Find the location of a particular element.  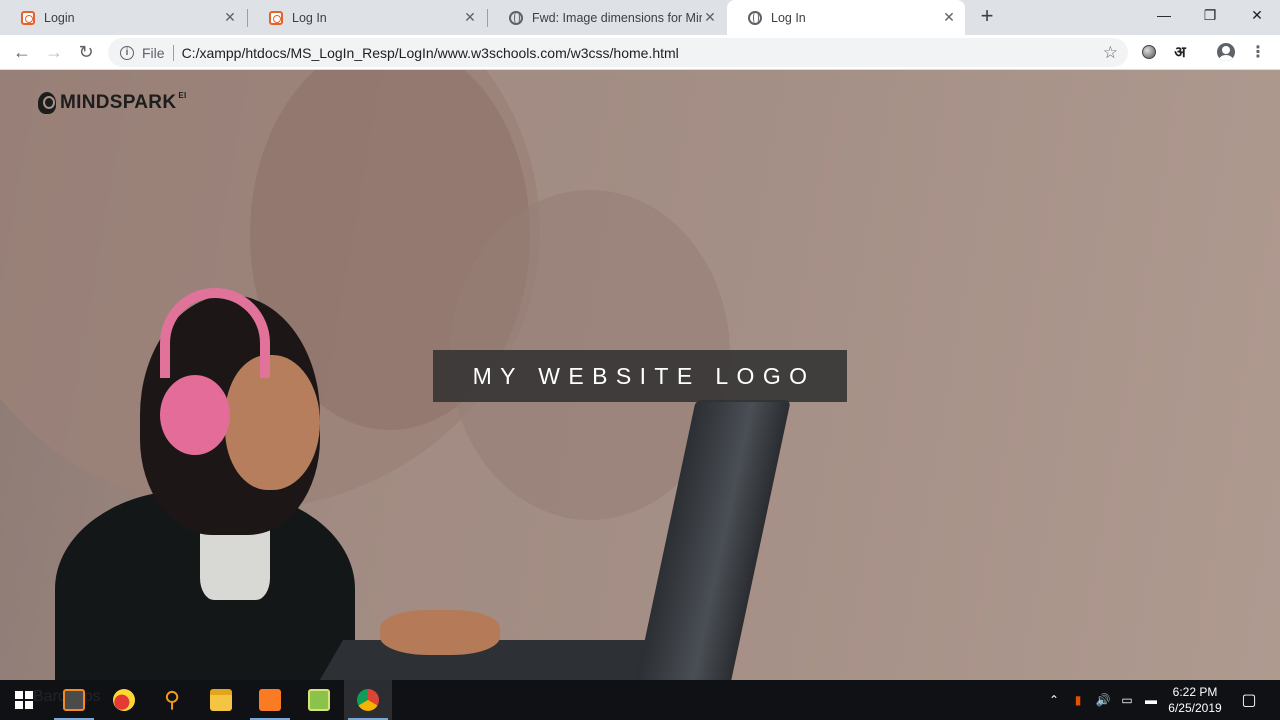

forward-button: → is located at coordinates (54, 52).